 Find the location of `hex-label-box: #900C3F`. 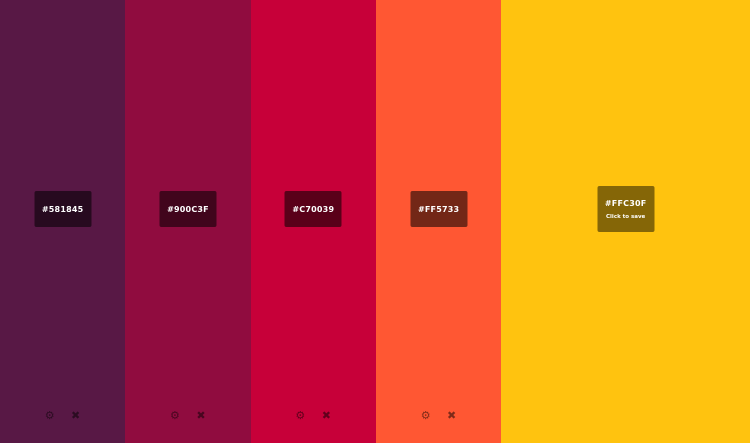

hex-label-box: #900C3F is located at coordinates (188, 209).